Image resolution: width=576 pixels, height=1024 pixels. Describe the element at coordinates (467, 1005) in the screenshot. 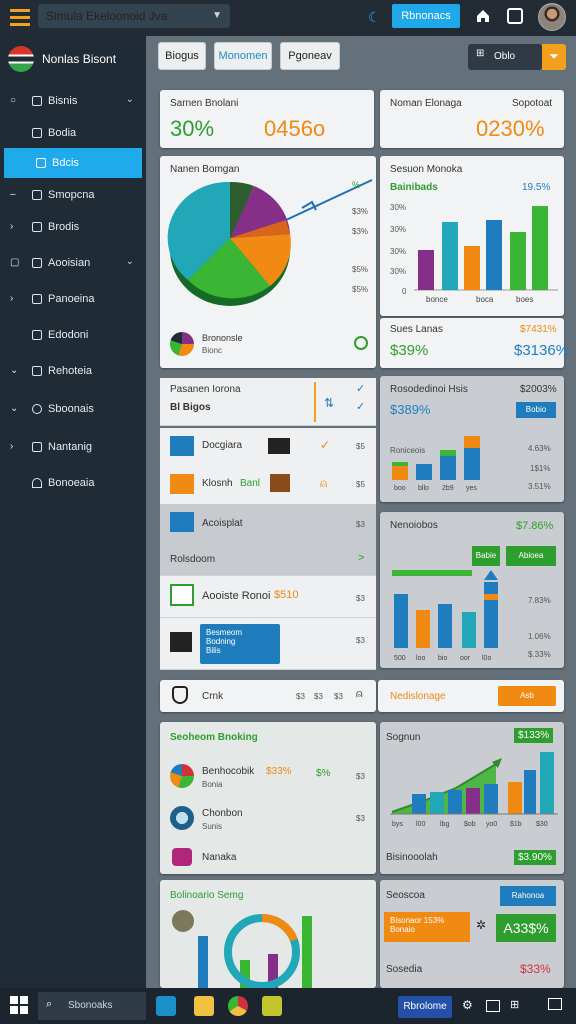

I see `gear-icon: ⚙` at that location.